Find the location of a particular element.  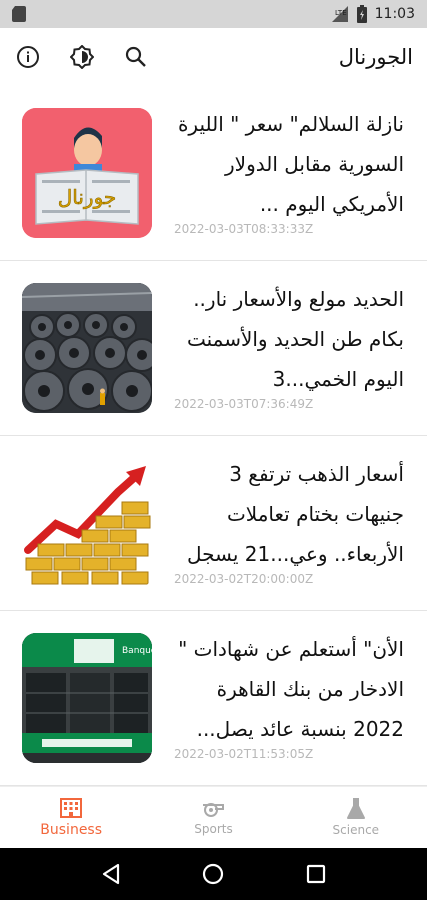

sports-icon is located at coordinates (214, 810).